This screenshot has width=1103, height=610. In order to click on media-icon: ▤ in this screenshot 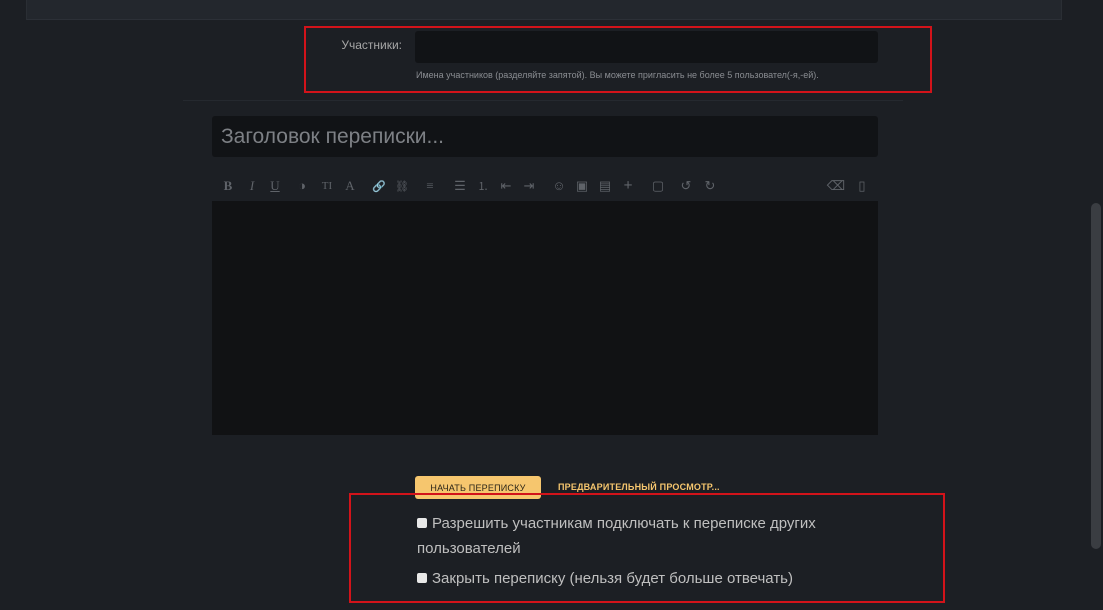, I will do `click(605, 186)`.